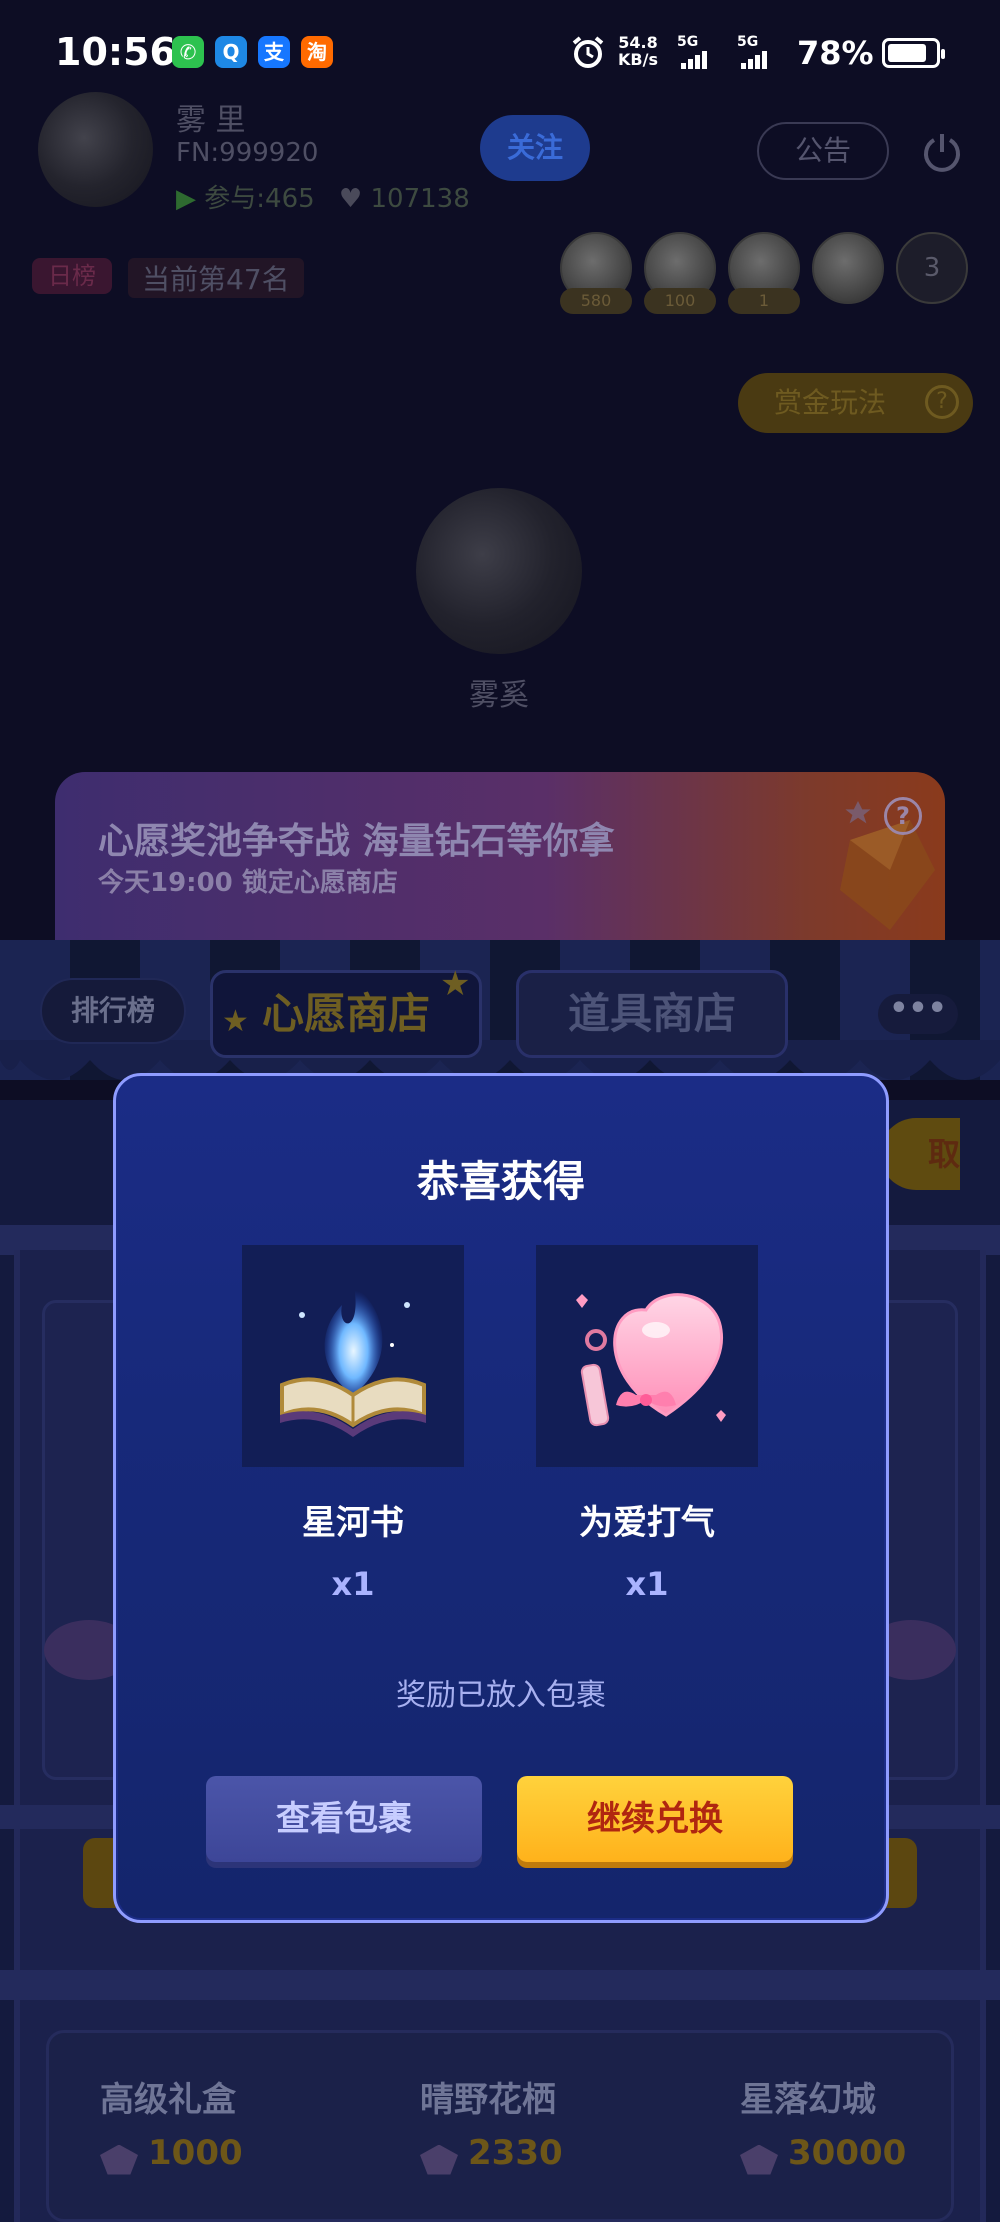 Image resolution: width=1000 pixels, height=2222 pixels. Describe the element at coordinates (500, 45) in the screenshot. I see `status-bar: 10:56 ✆ Q 支 淘 54.8 KB/s 5G 5G 78%` at that location.